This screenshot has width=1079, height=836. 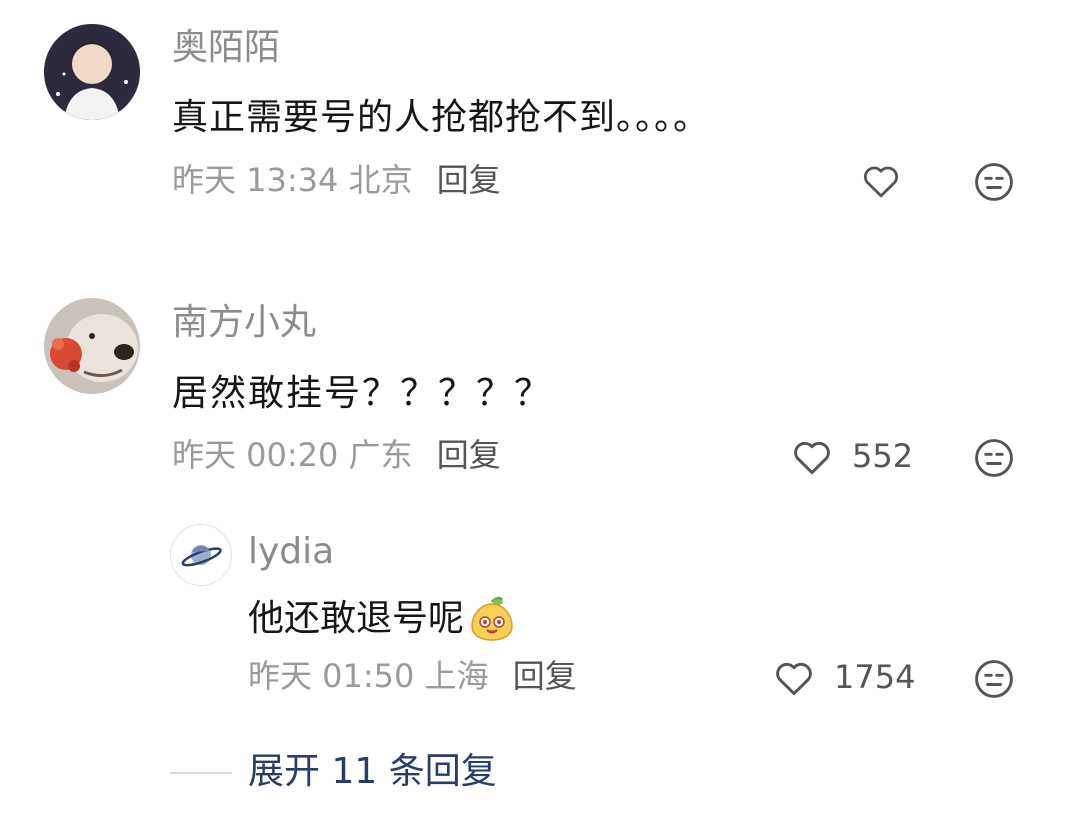 I want to click on reply-text: 他还敢退号呢, so click(x=382, y=619).